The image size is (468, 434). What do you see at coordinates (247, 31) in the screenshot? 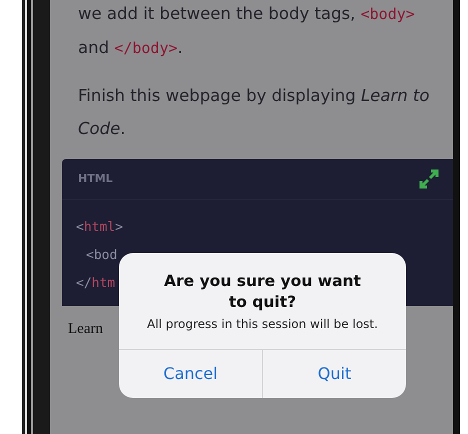
I see `lesson-paragraph: we add it between the body tags, <body> and </body>.` at bounding box center [247, 31].